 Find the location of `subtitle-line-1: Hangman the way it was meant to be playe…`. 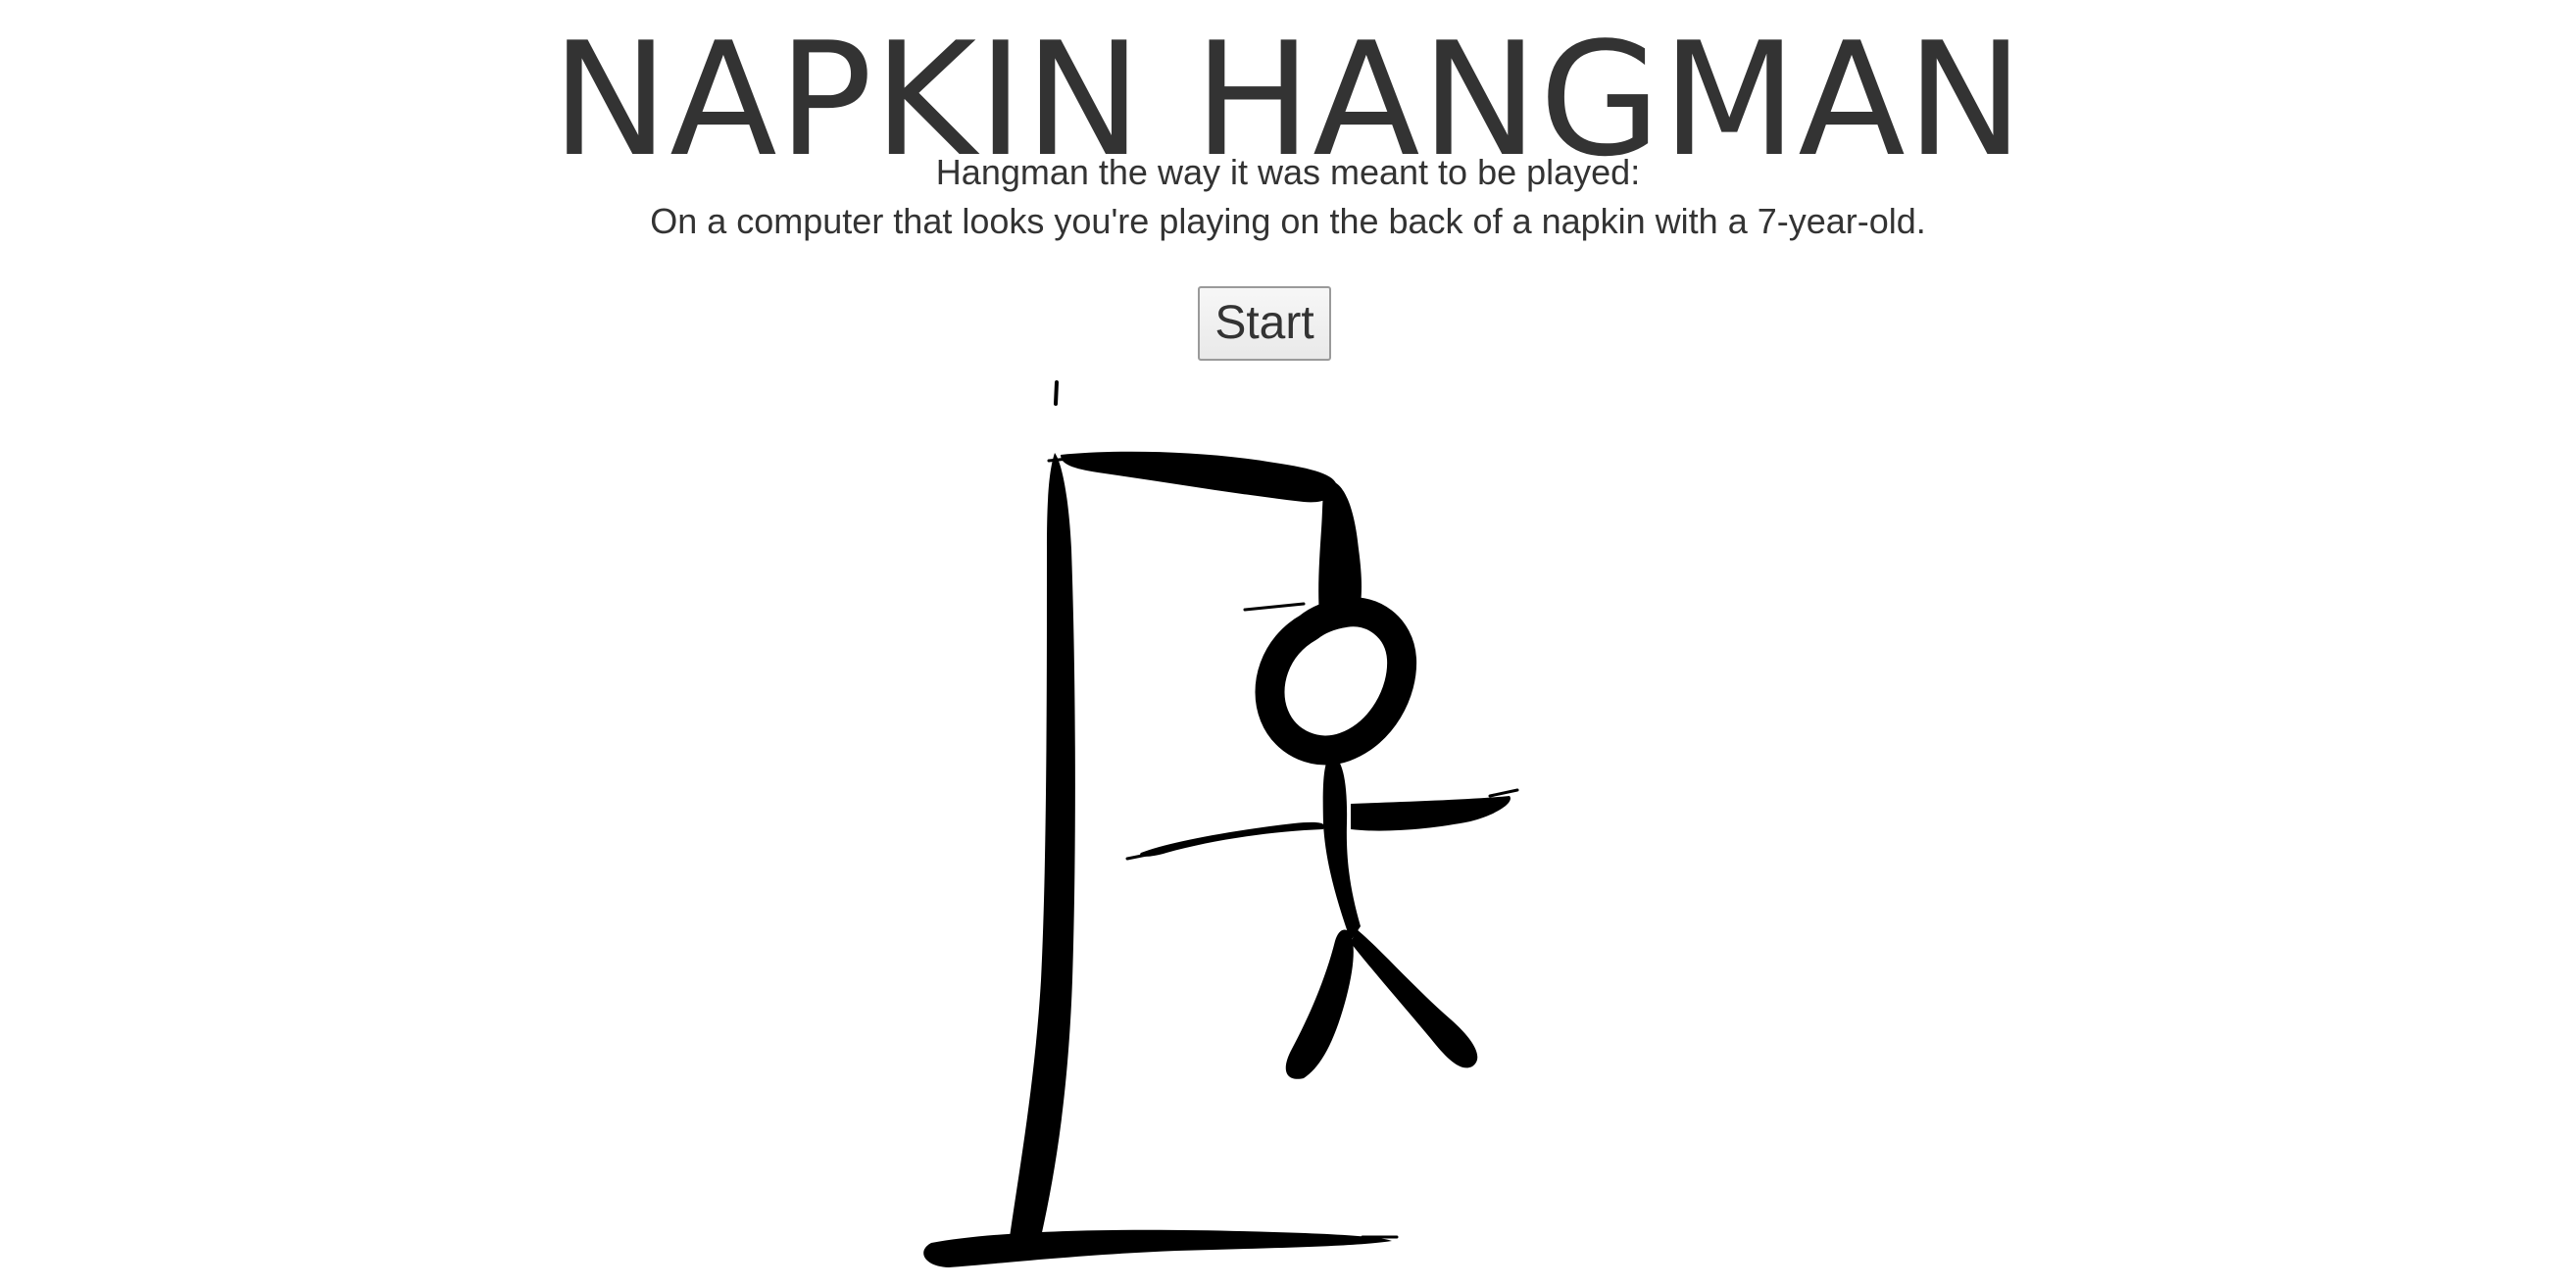

subtitle-line-1: Hangman the way it was meant to be playe… is located at coordinates (1288, 172).